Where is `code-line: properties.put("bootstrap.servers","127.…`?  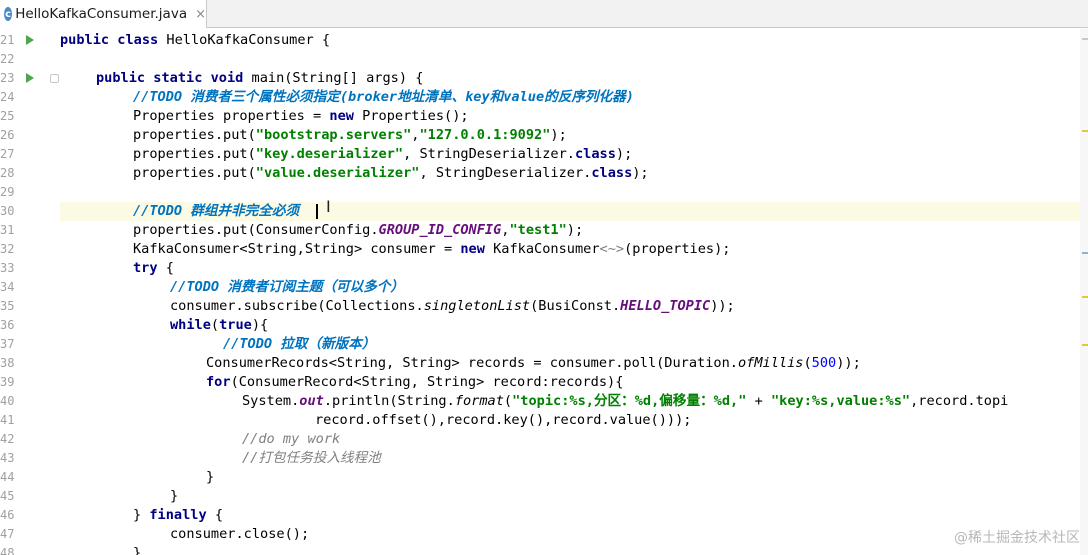
code-line: properties.put("bootstrap.servers","127.… is located at coordinates (350, 135).